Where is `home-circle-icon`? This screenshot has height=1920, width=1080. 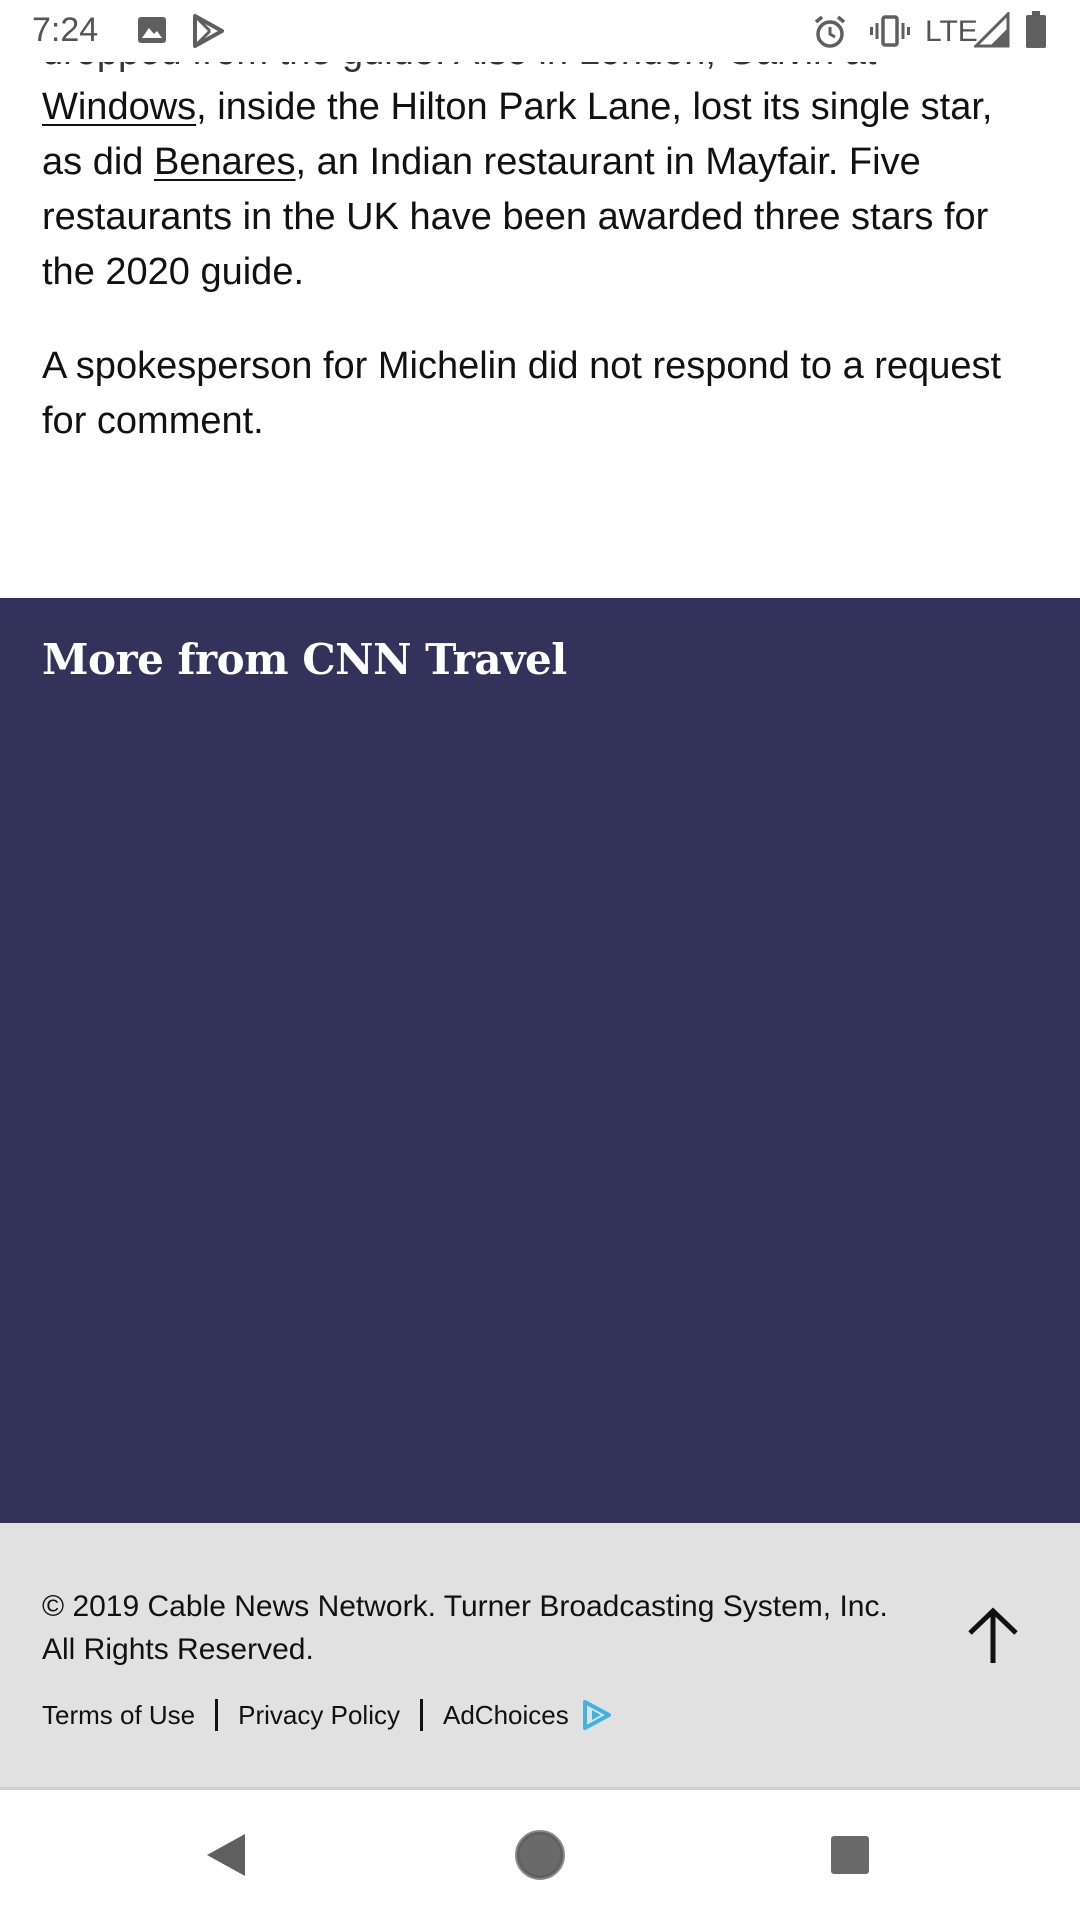 home-circle-icon is located at coordinates (540, 1855).